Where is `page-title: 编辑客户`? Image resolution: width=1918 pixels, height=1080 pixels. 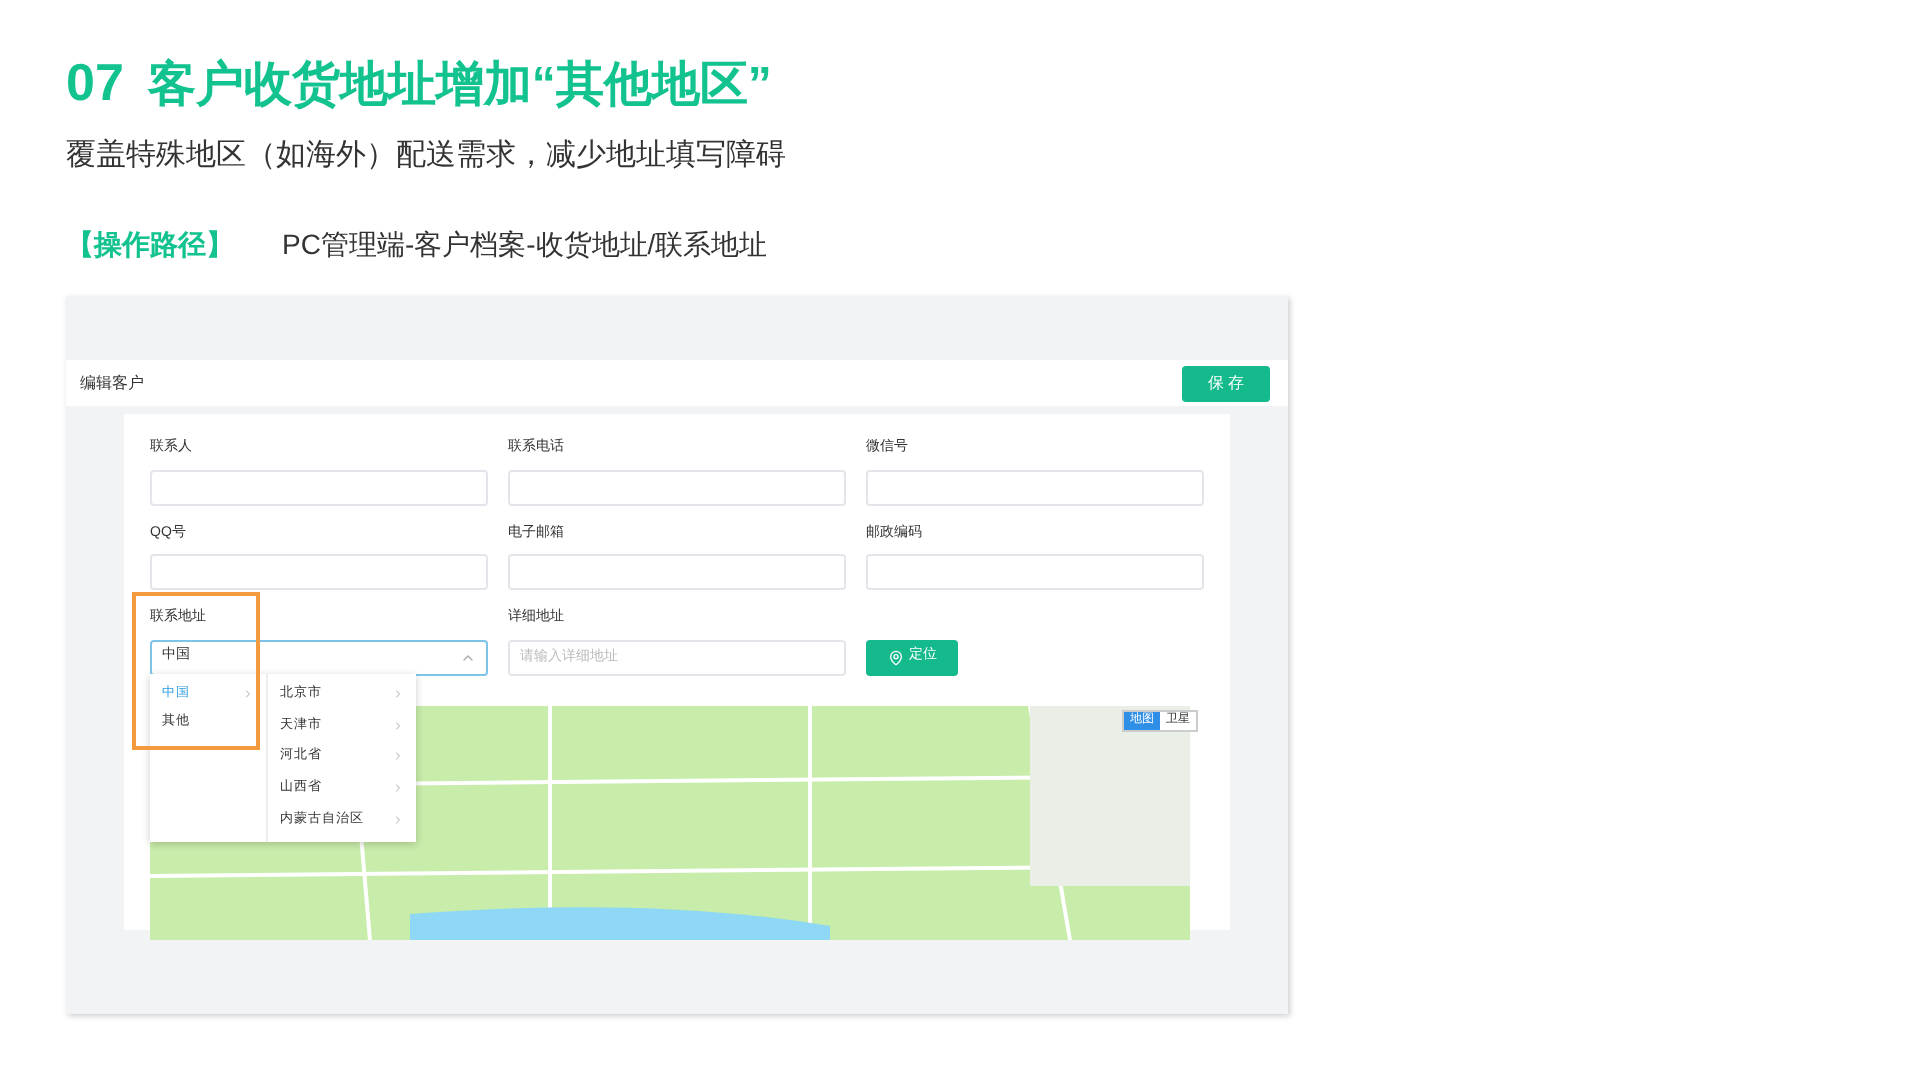 page-title: 编辑客户 is located at coordinates (112, 383).